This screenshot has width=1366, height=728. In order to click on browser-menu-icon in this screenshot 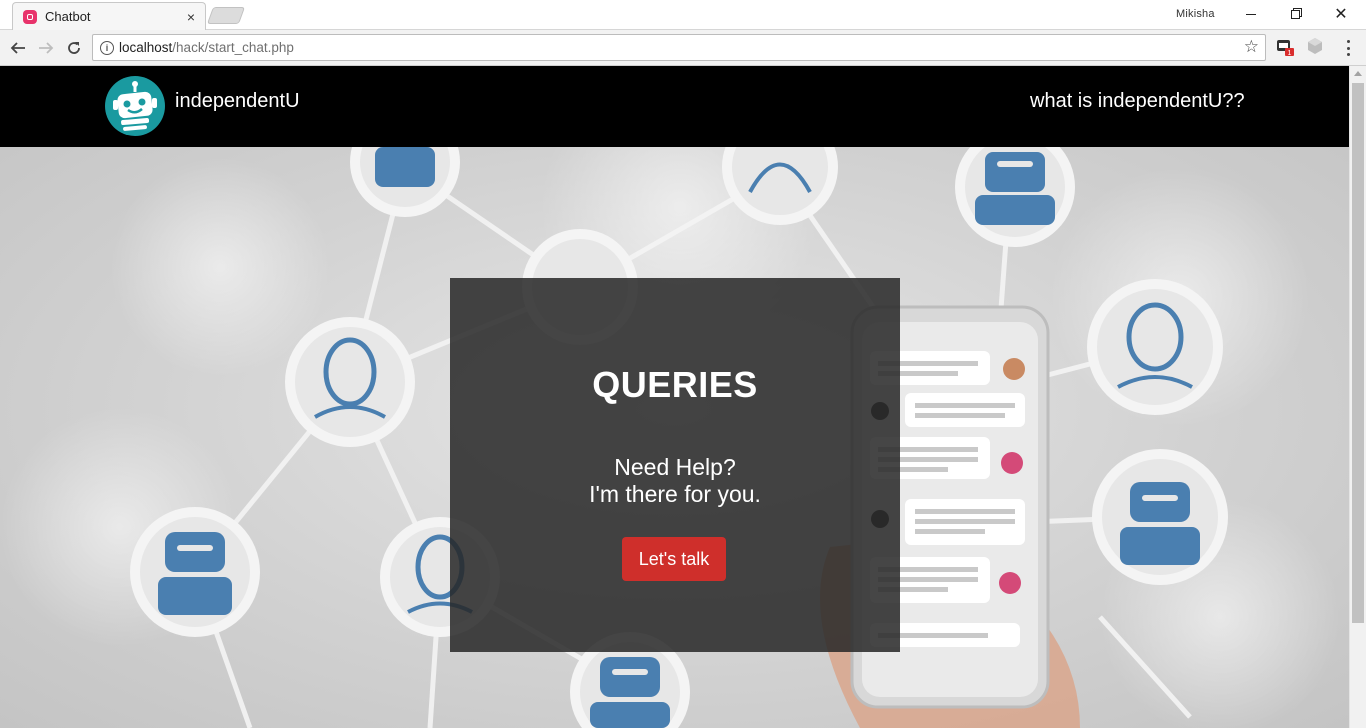, I will do `click(1348, 48)`.